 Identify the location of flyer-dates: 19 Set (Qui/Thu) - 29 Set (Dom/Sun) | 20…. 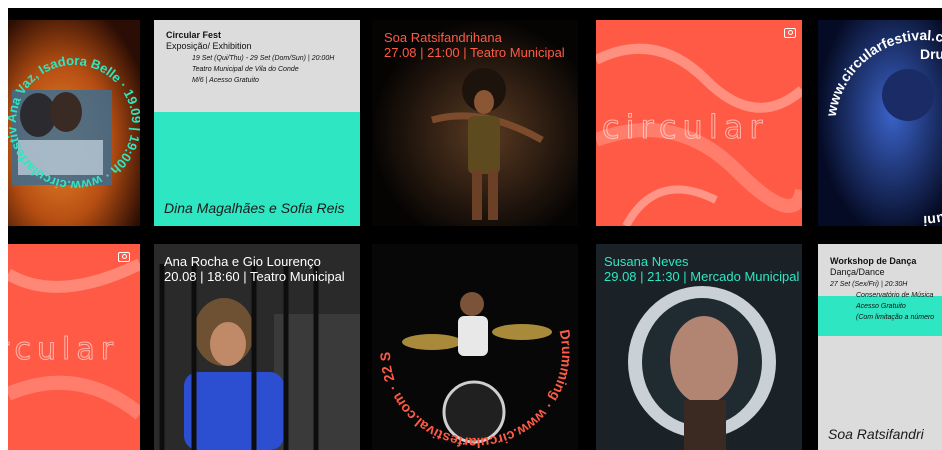
(263, 58).